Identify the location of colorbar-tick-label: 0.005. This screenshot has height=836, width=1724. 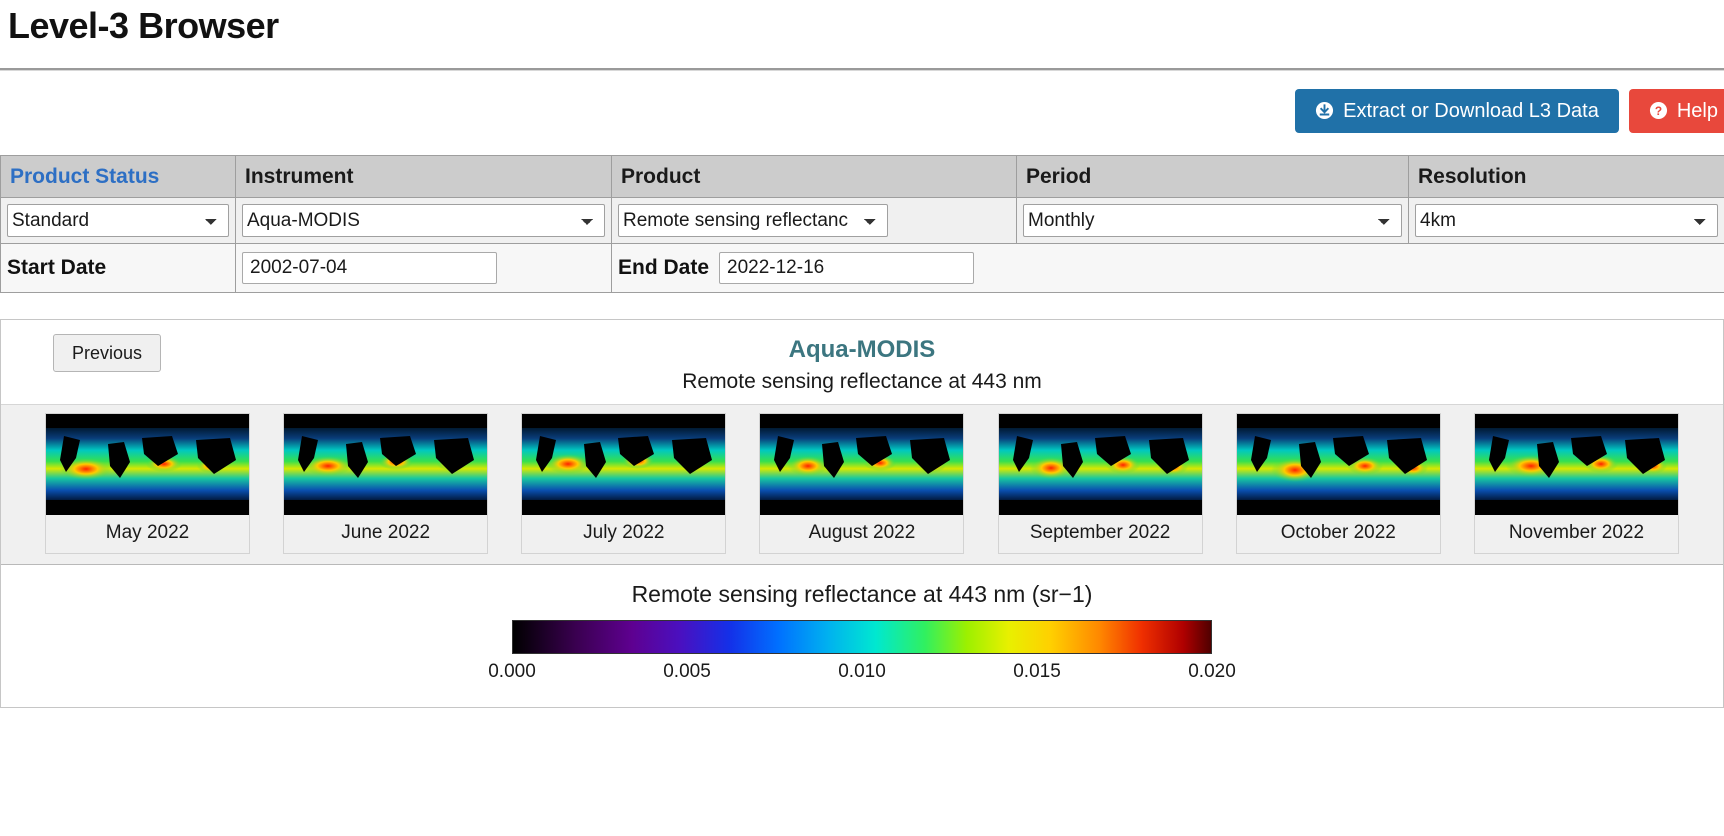
(687, 671).